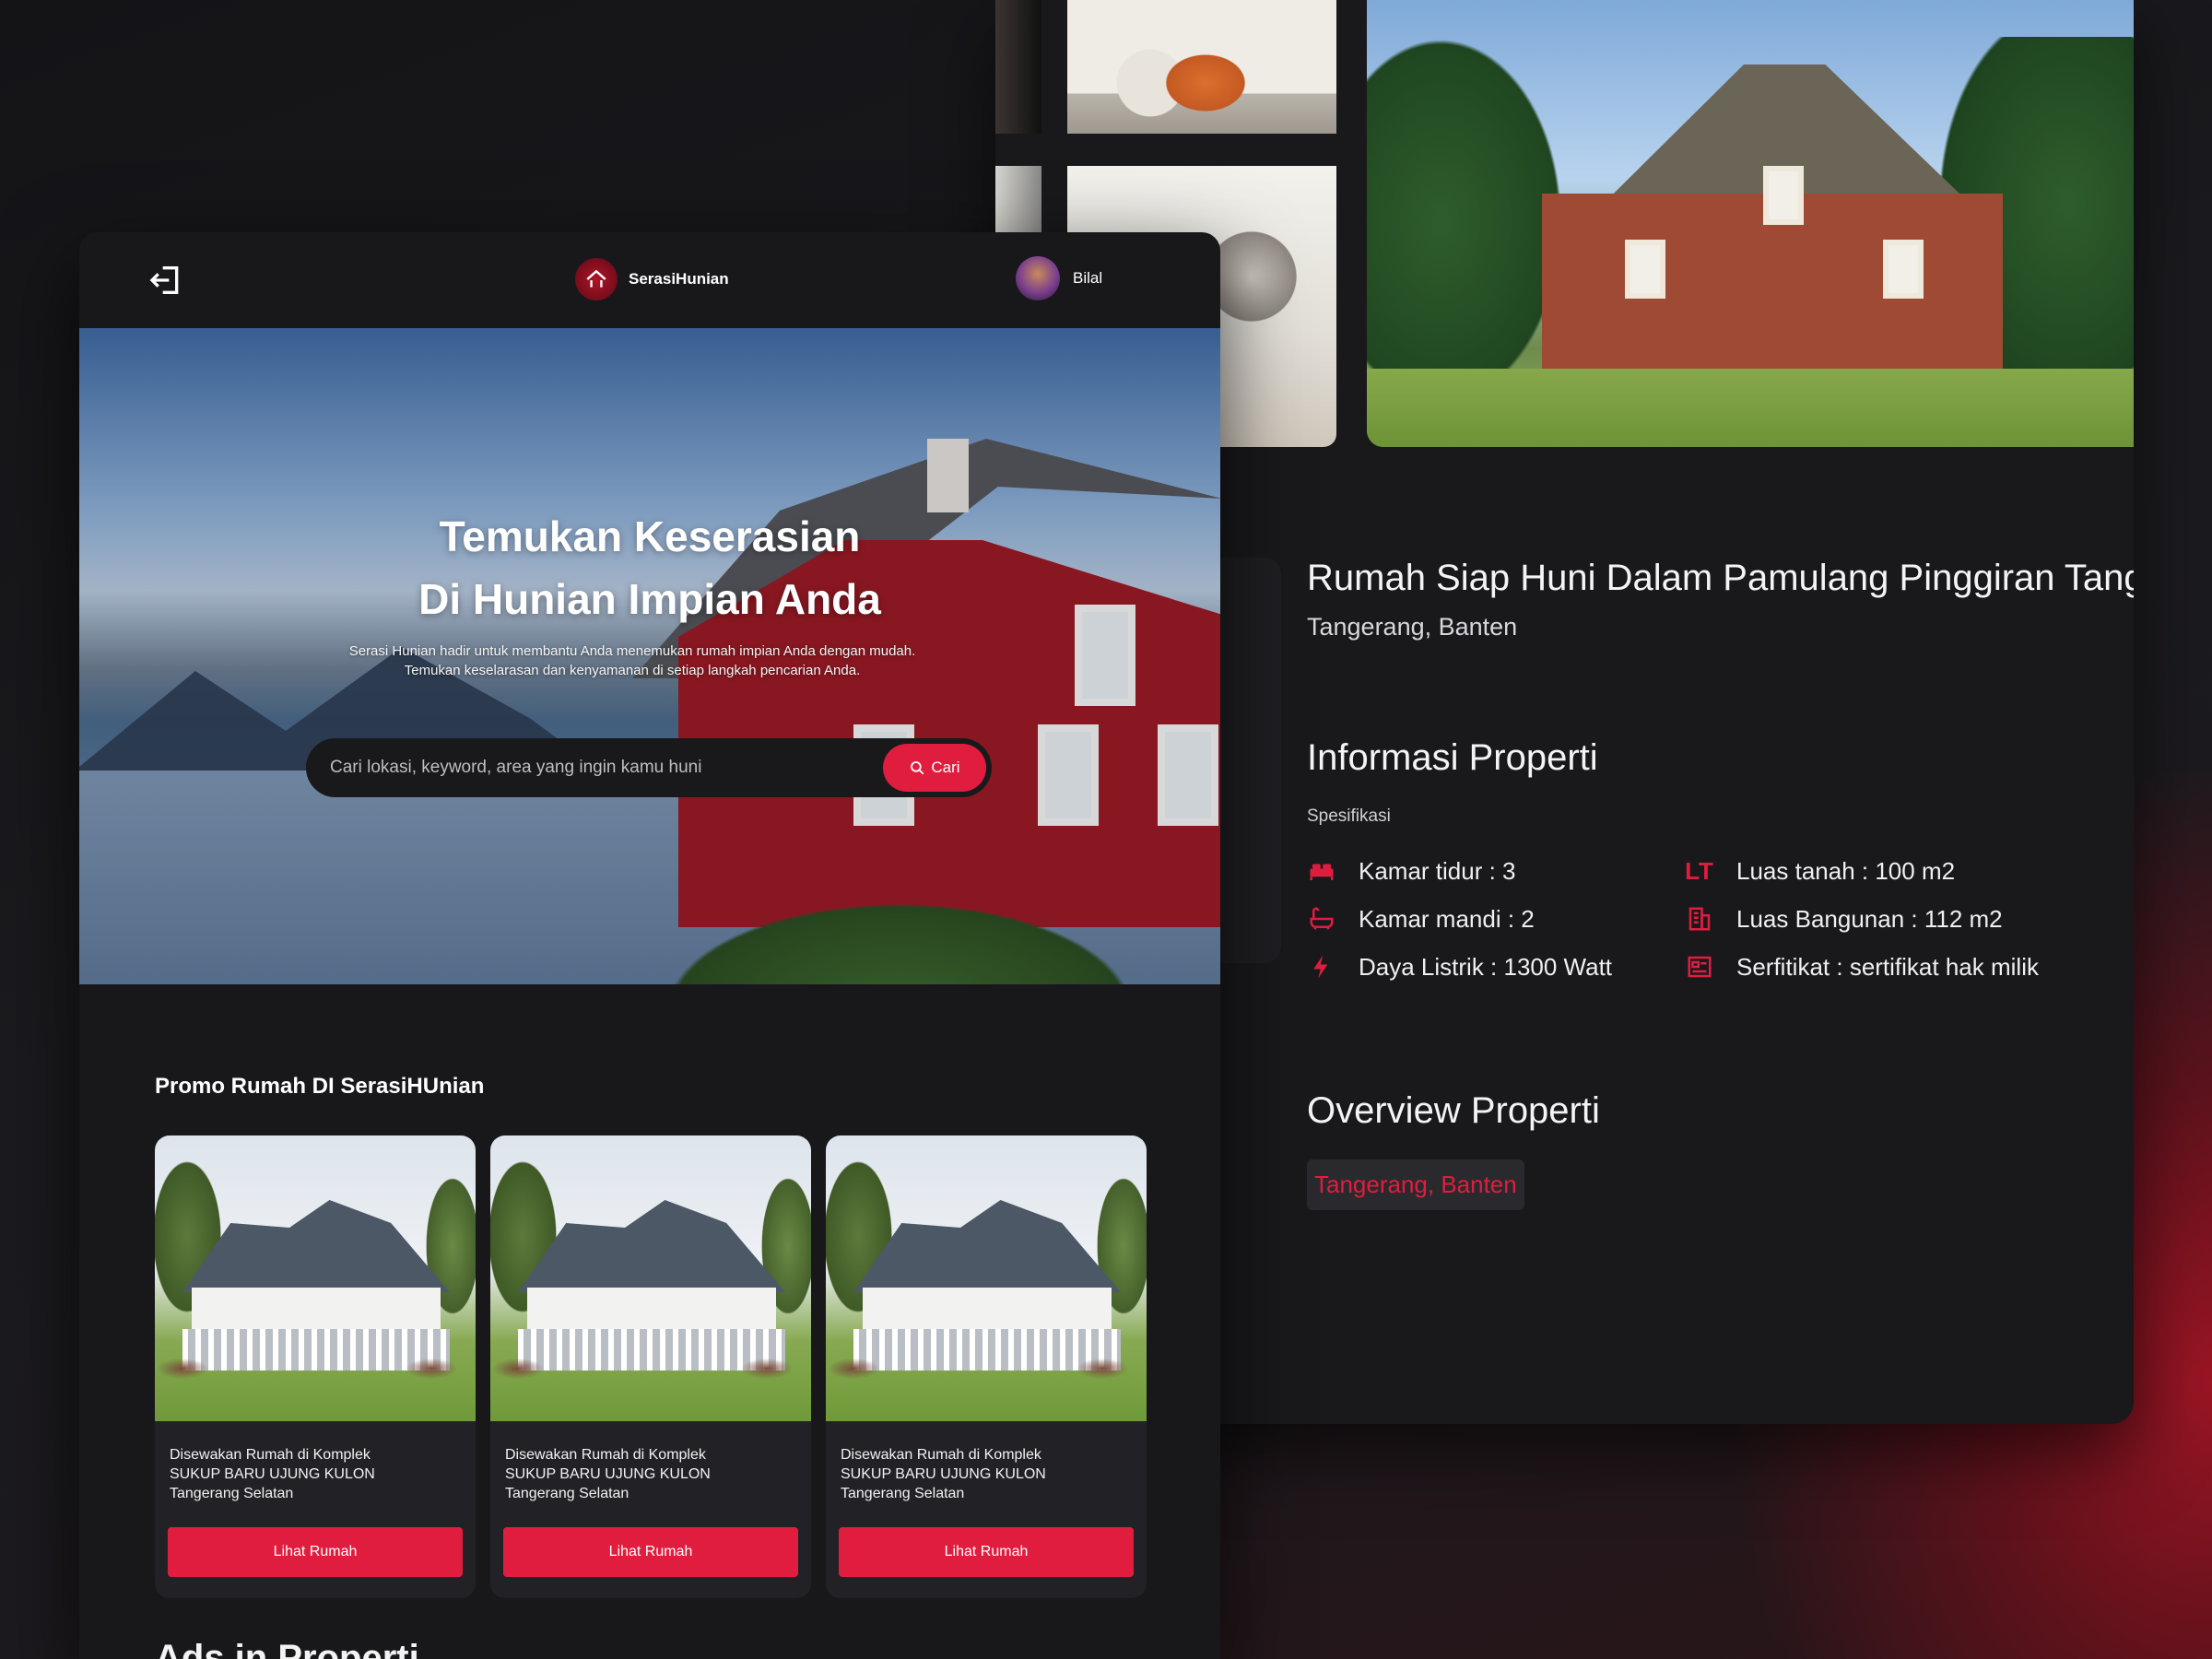  Describe the element at coordinates (1321, 967) in the screenshot. I see `lightning-icon` at that location.